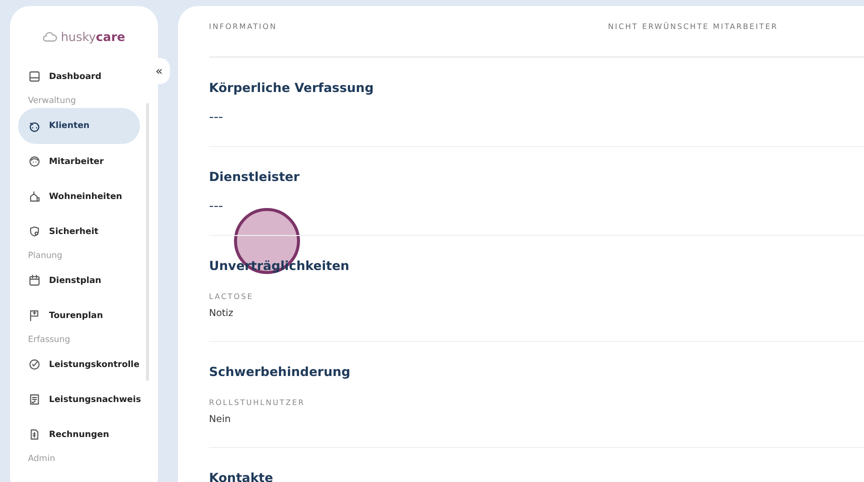  I want to click on flag-icon, so click(34, 315).